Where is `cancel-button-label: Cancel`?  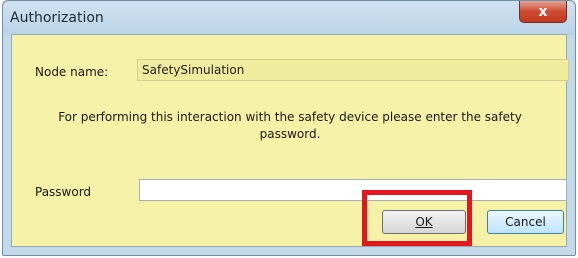 cancel-button-label: Cancel is located at coordinates (525, 222).